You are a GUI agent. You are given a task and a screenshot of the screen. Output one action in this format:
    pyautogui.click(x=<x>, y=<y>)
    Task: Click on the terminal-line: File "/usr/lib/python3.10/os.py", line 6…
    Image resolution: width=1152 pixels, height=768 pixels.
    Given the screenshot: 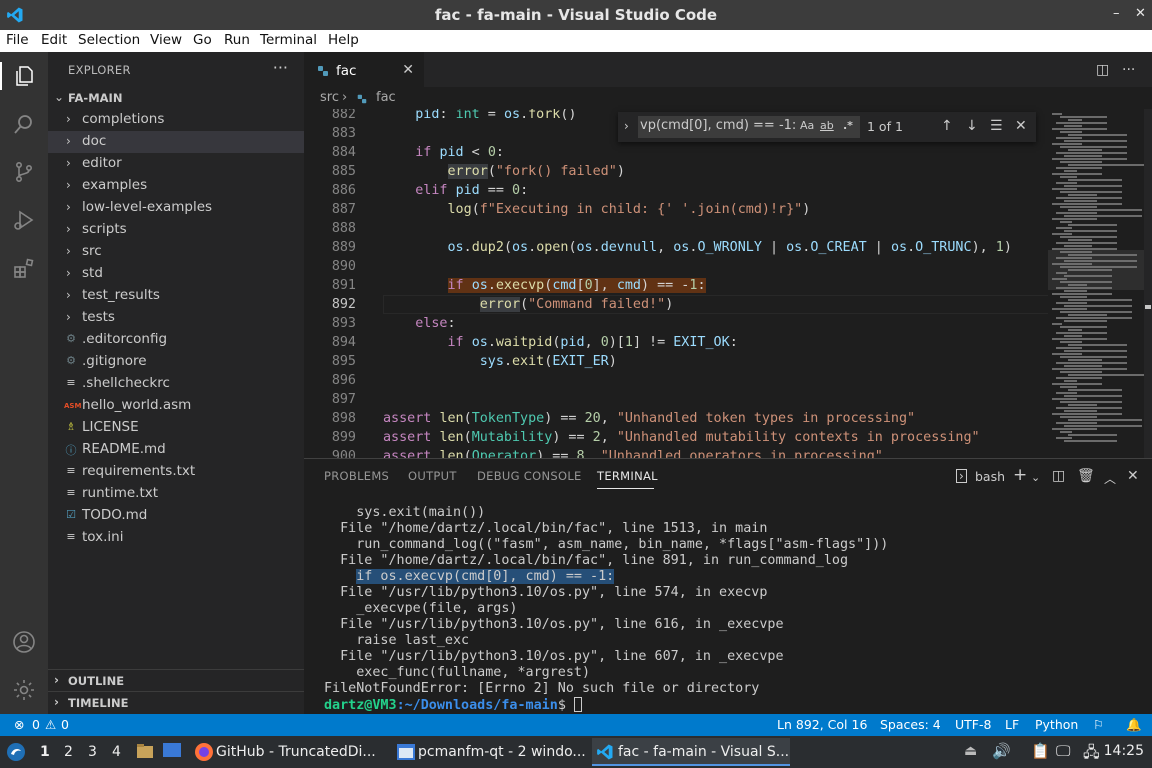 What is the action you would take?
    pyautogui.click(x=554, y=656)
    